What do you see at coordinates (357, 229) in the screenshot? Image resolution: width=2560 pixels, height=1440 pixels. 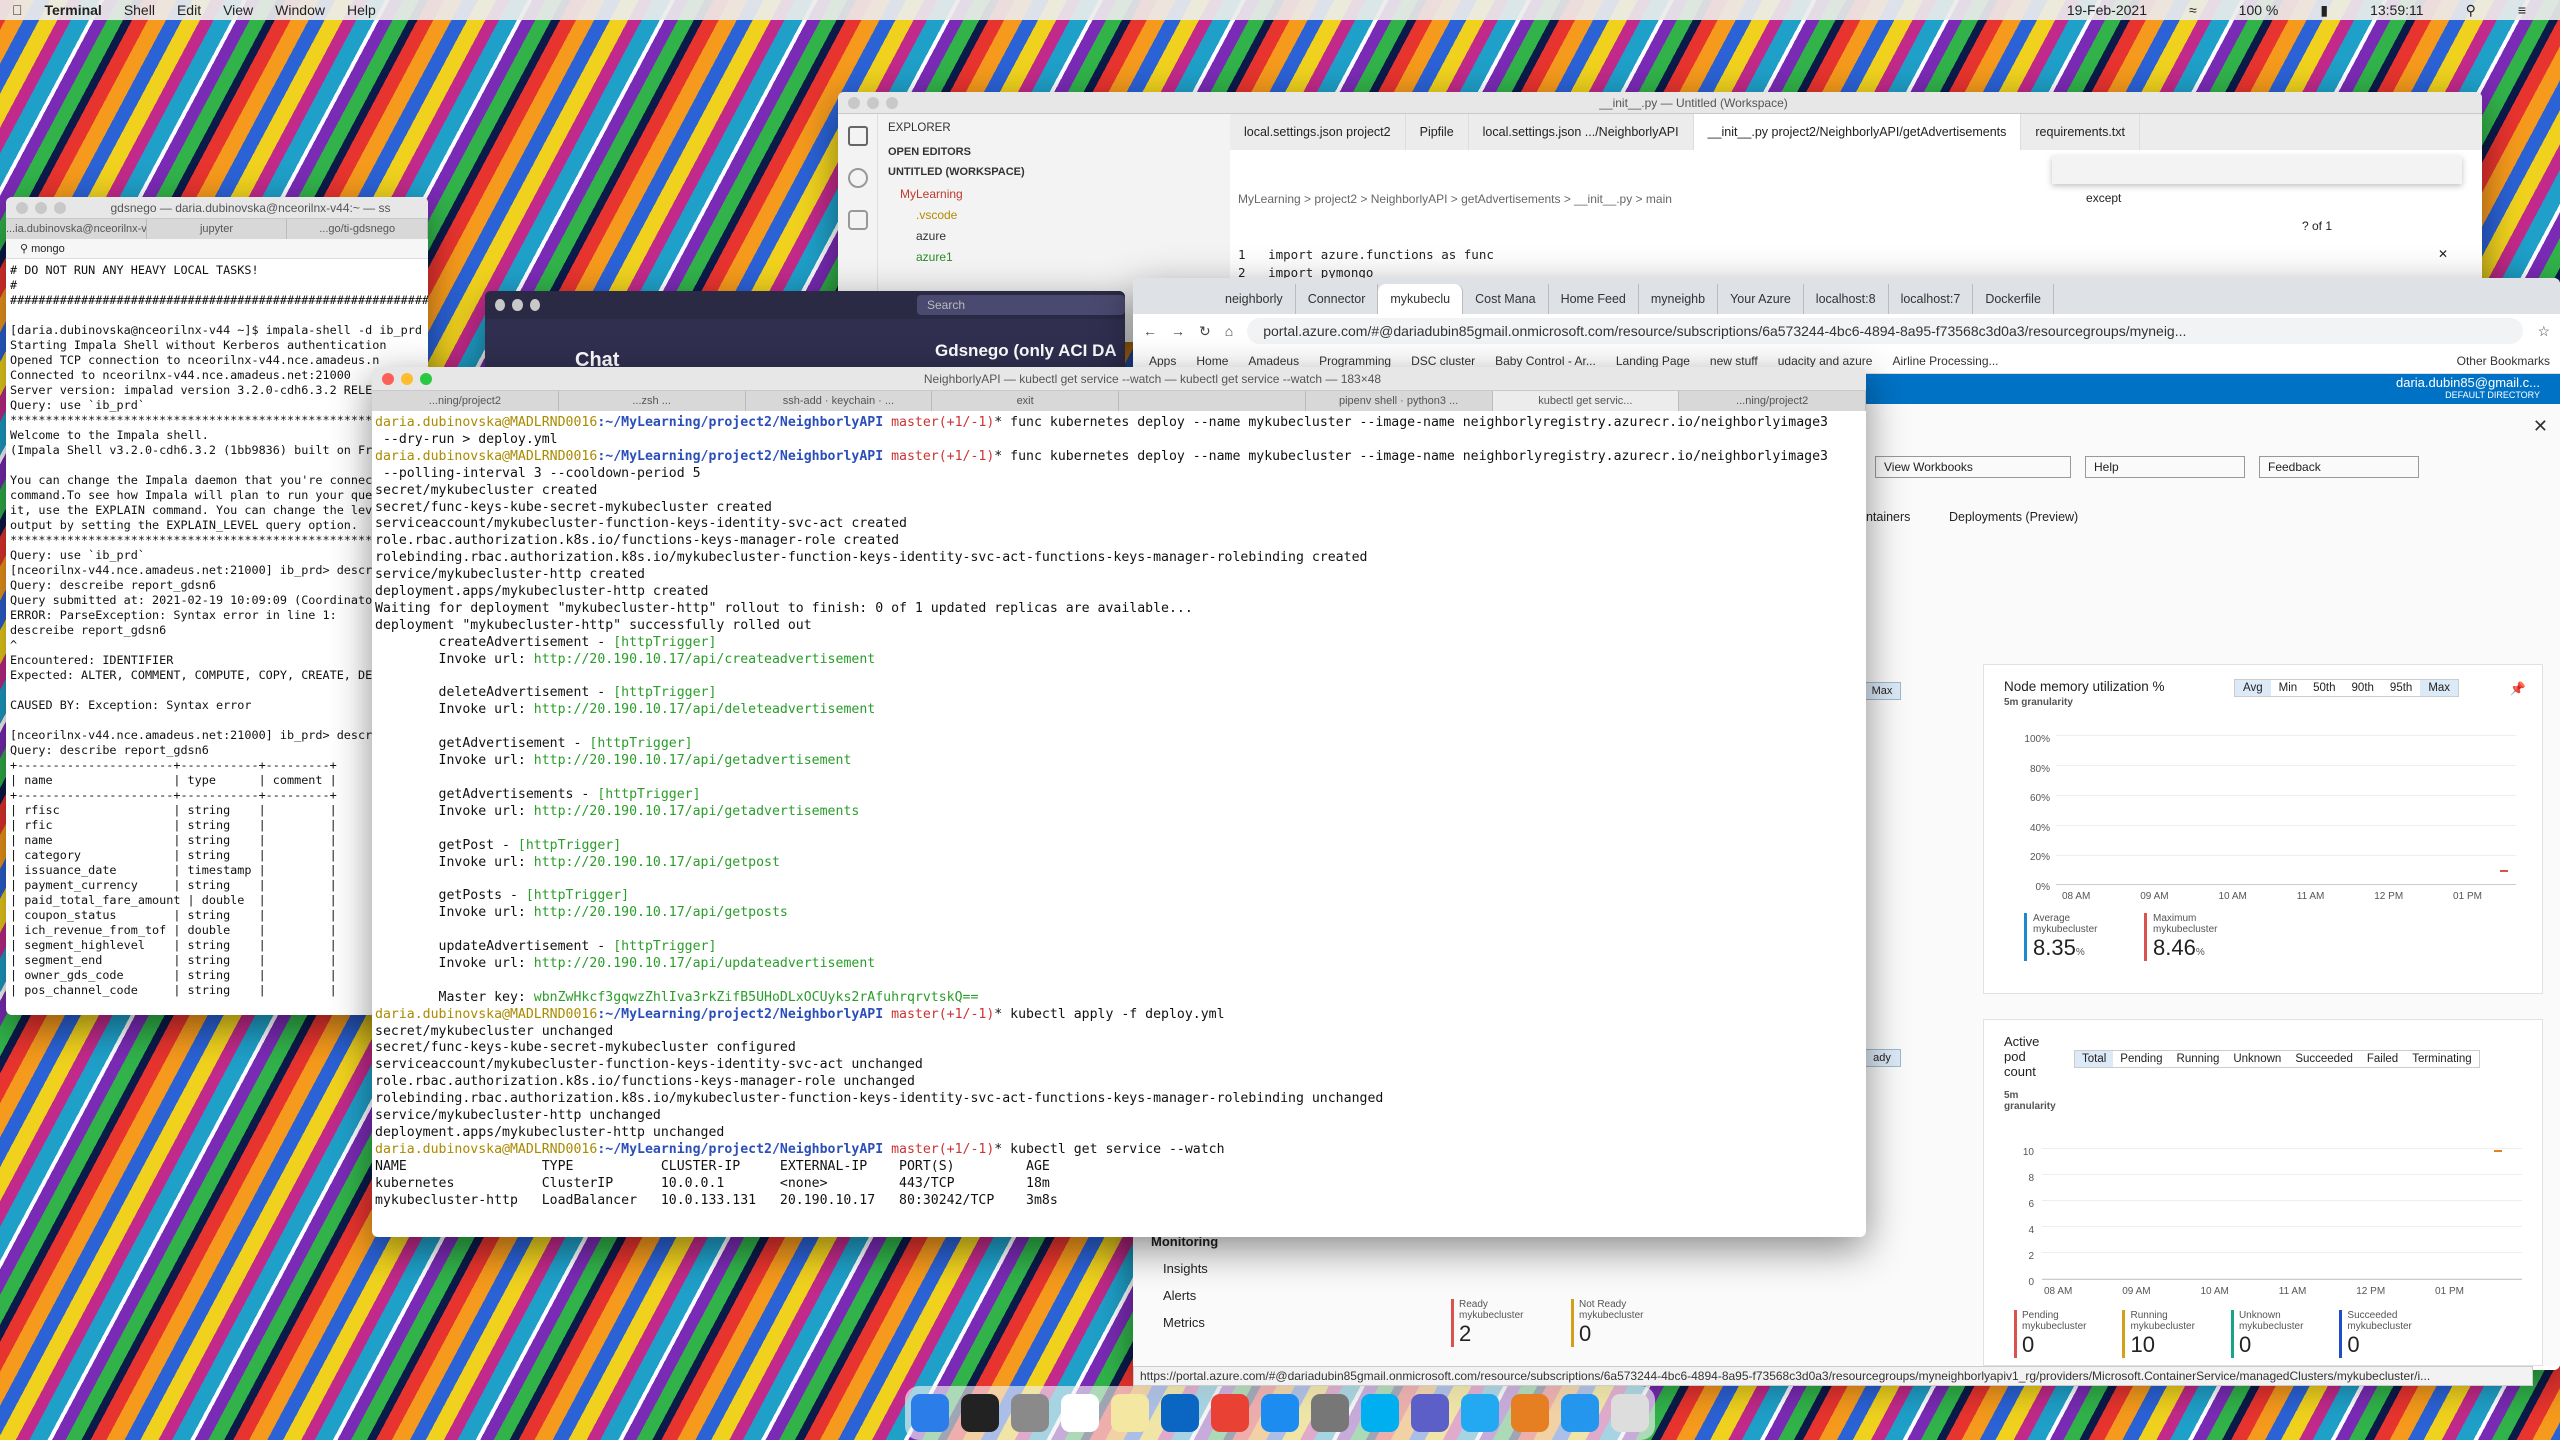 I see `terminal-tab: ...go/ti-gdsnego` at bounding box center [357, 229].